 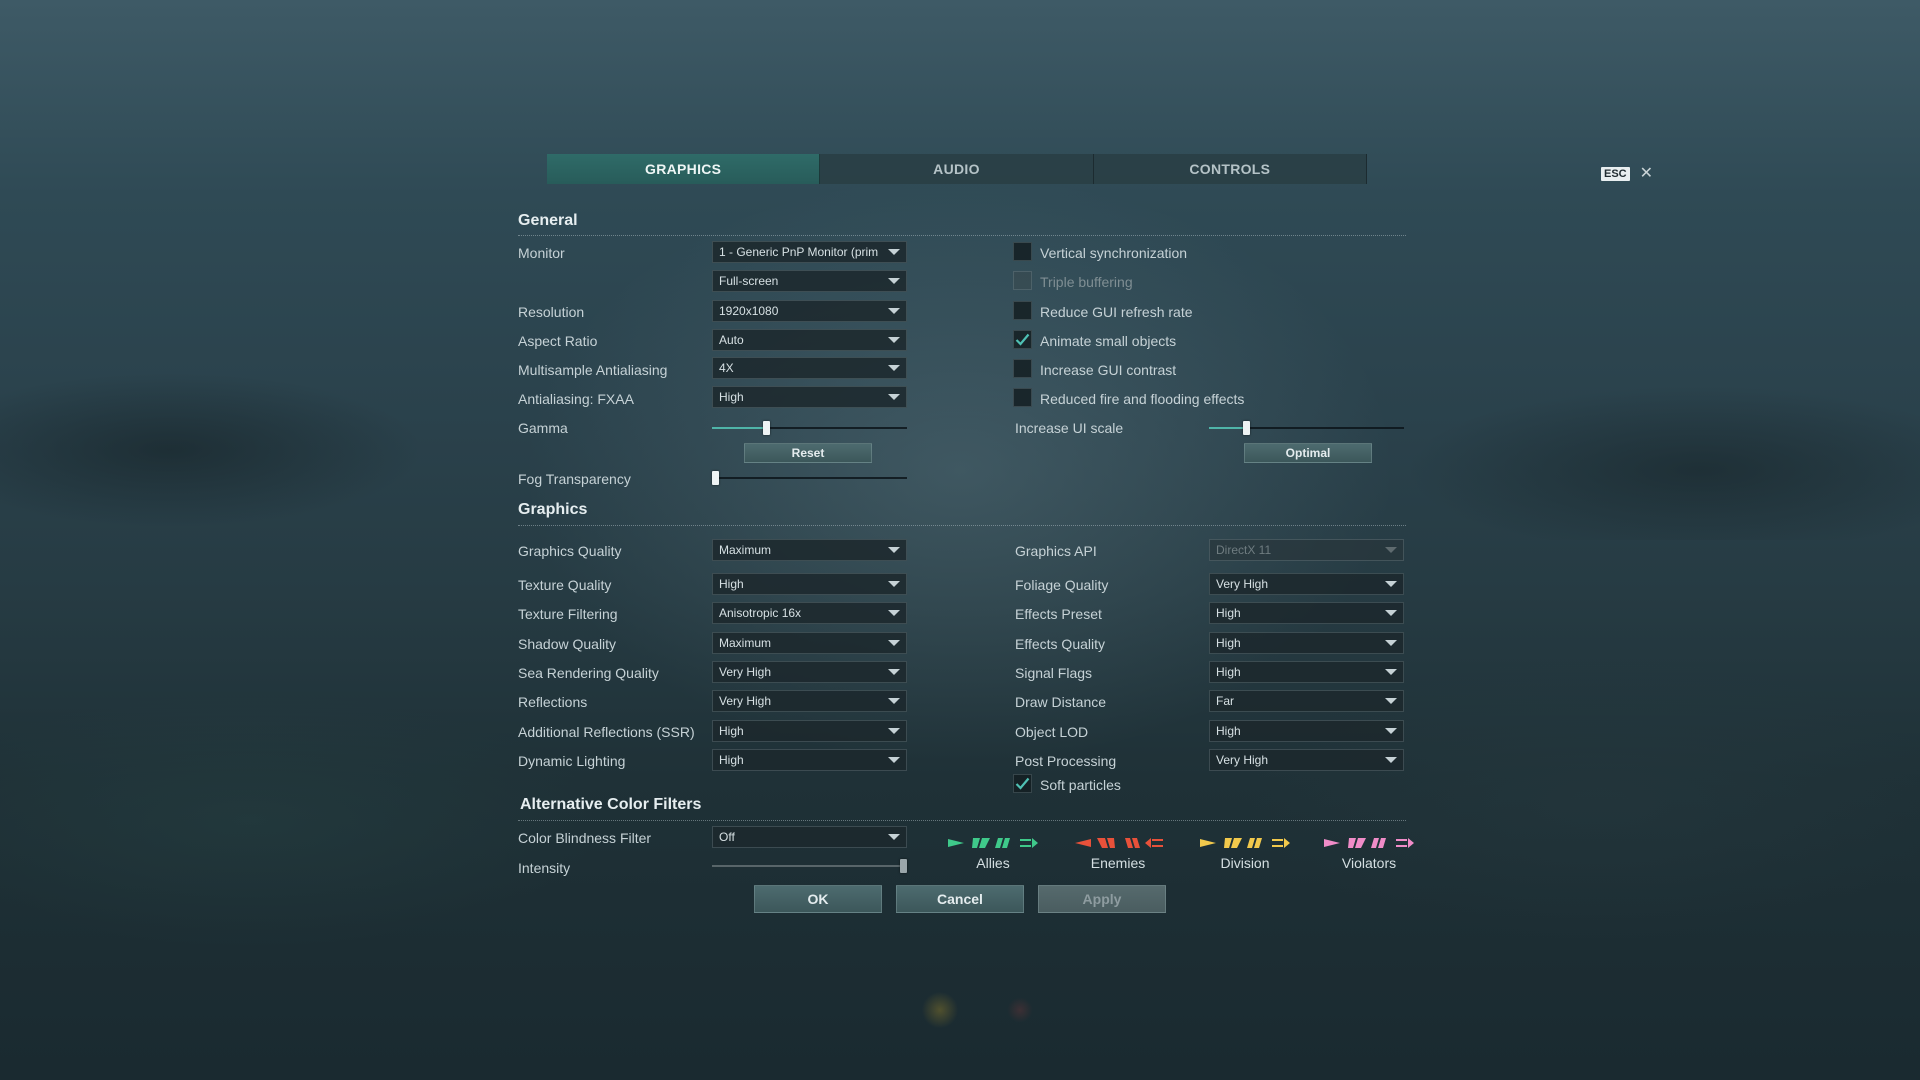 What do you see at coordinates (727, 837) in the screenshot?
I see `dropdown-value: Off` at bounding box center [727, 837].